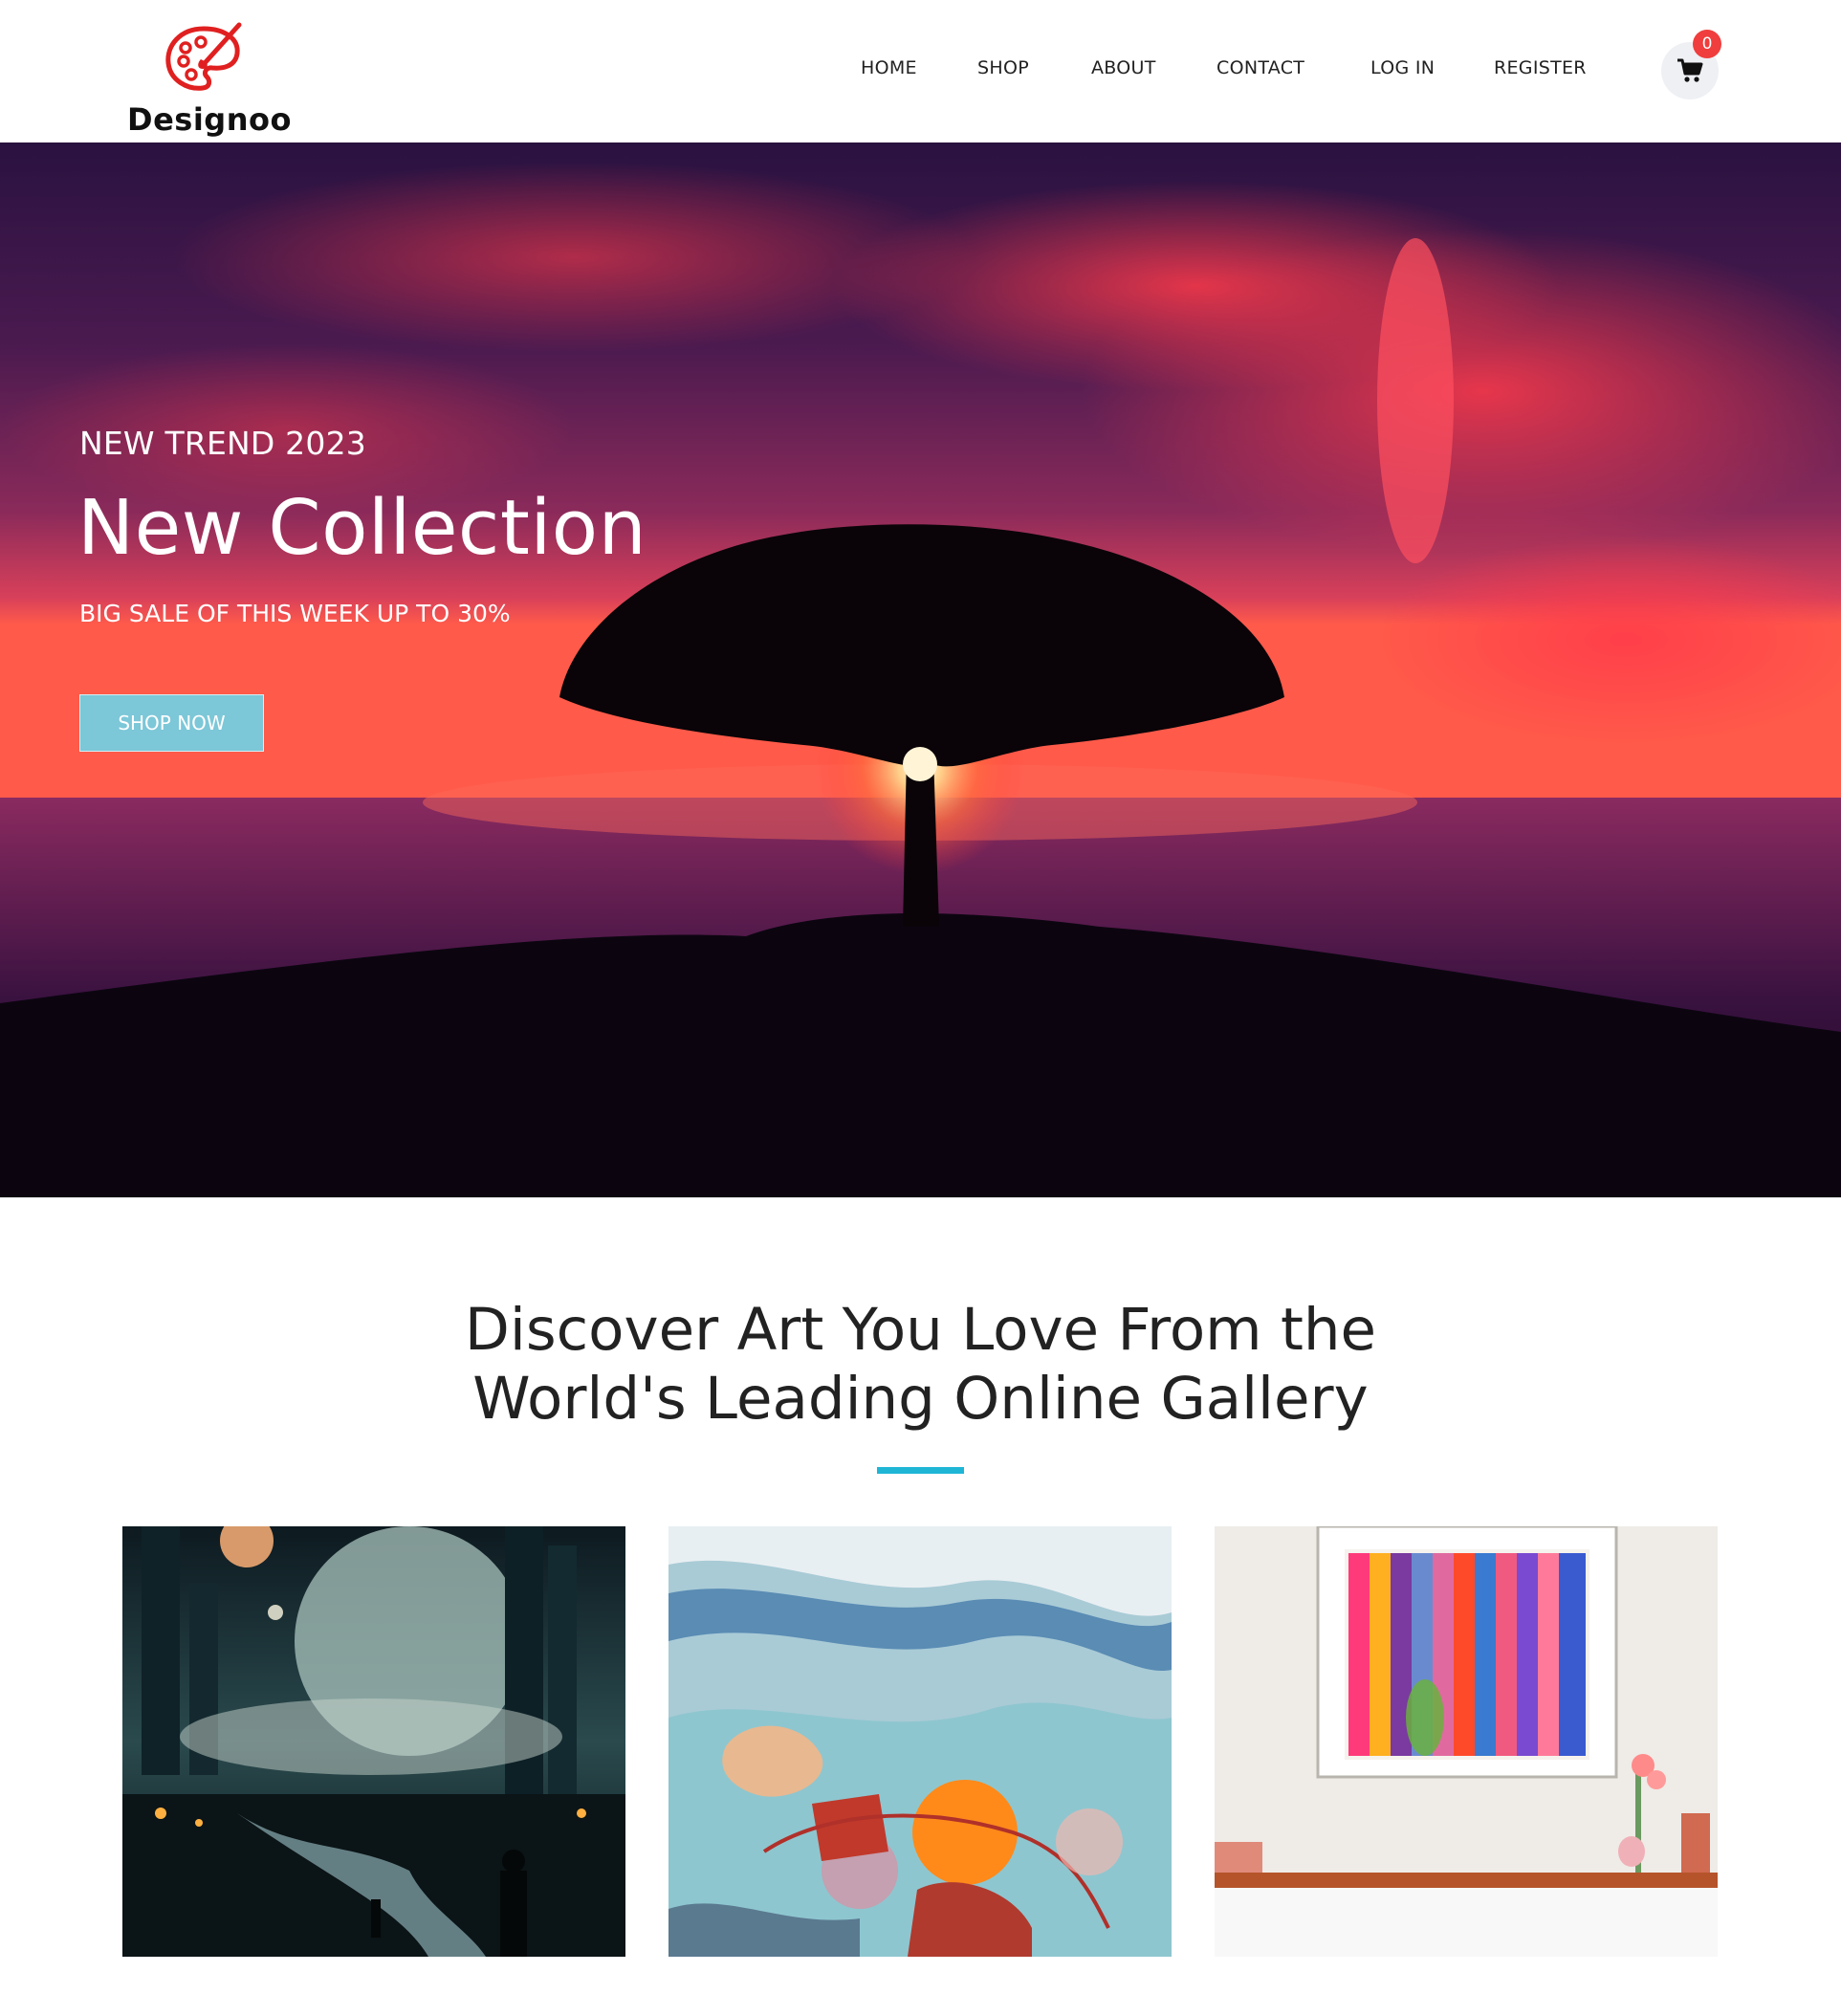  Describe the element at coordinates (209, 119) in the screenshot. I see `brand-name: Designoo` at that location.